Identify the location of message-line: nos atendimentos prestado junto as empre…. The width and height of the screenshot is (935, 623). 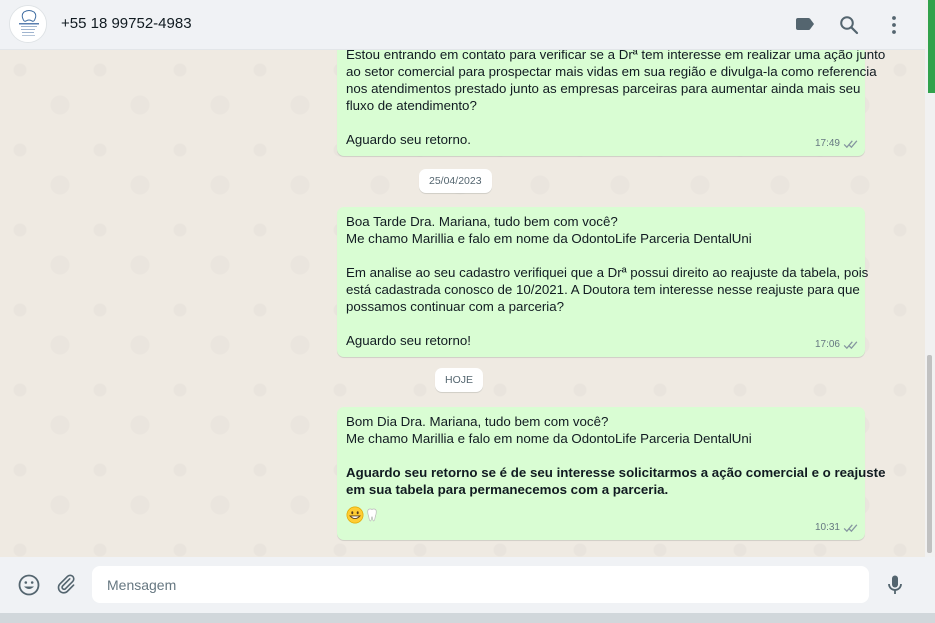
(603, 88).